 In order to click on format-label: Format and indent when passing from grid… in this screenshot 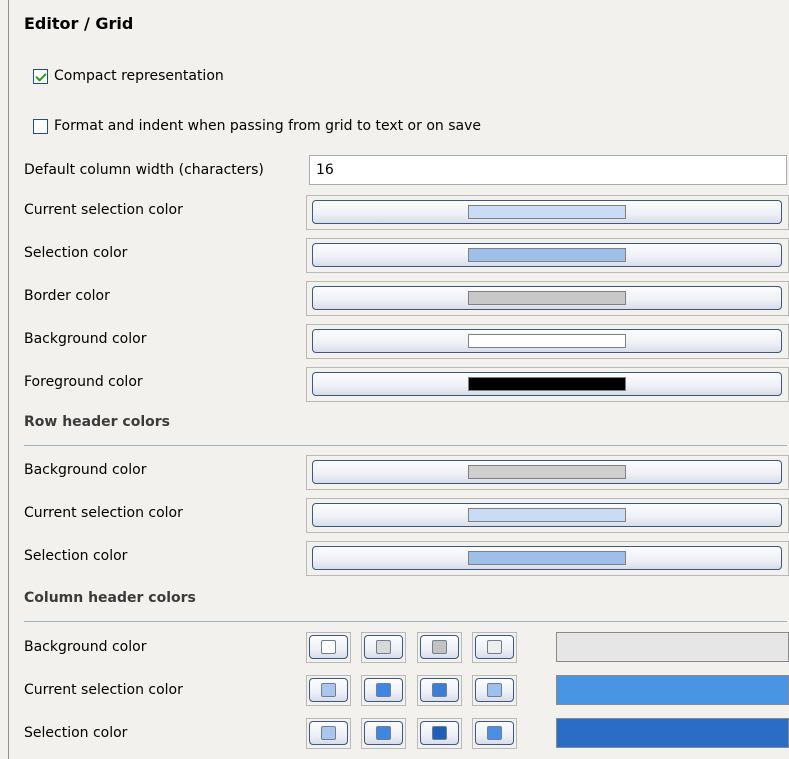, I will do `click(267, 126)`.